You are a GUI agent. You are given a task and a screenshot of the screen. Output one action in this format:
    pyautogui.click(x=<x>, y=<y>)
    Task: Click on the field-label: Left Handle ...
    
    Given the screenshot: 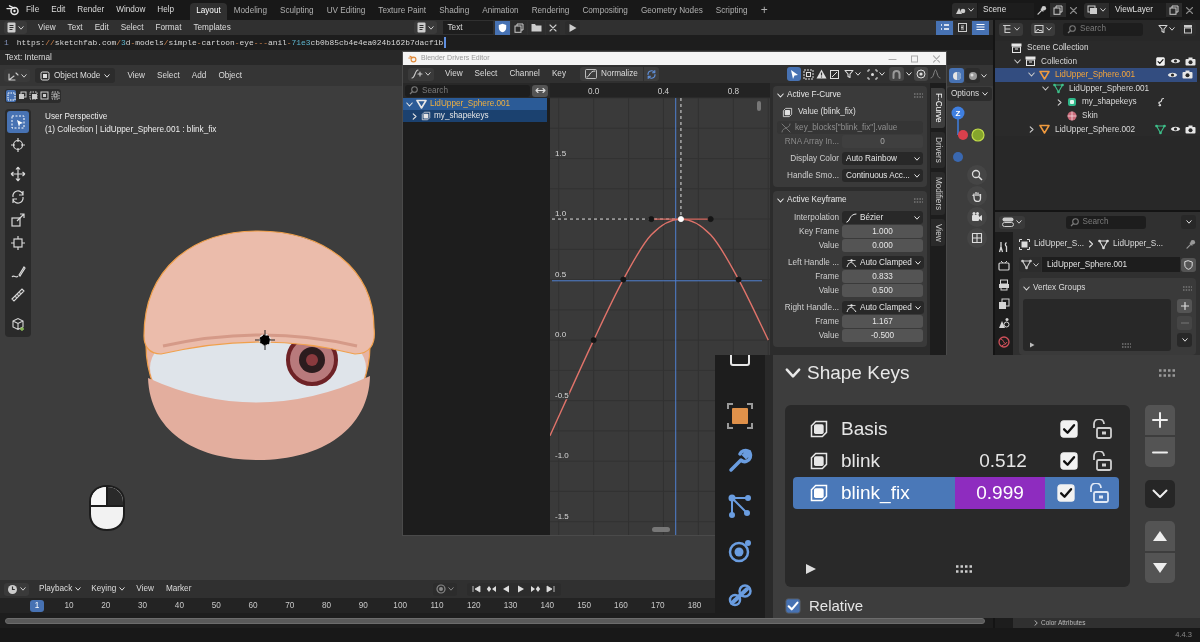 What is the action you would take?
    pyautogui.click(x=813, y=262)
    